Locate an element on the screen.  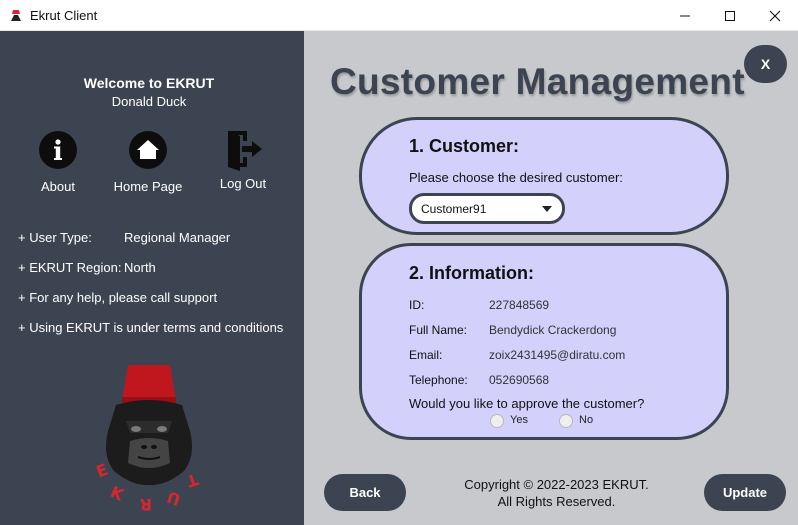
home-icon is located at coordinates (148, 150).